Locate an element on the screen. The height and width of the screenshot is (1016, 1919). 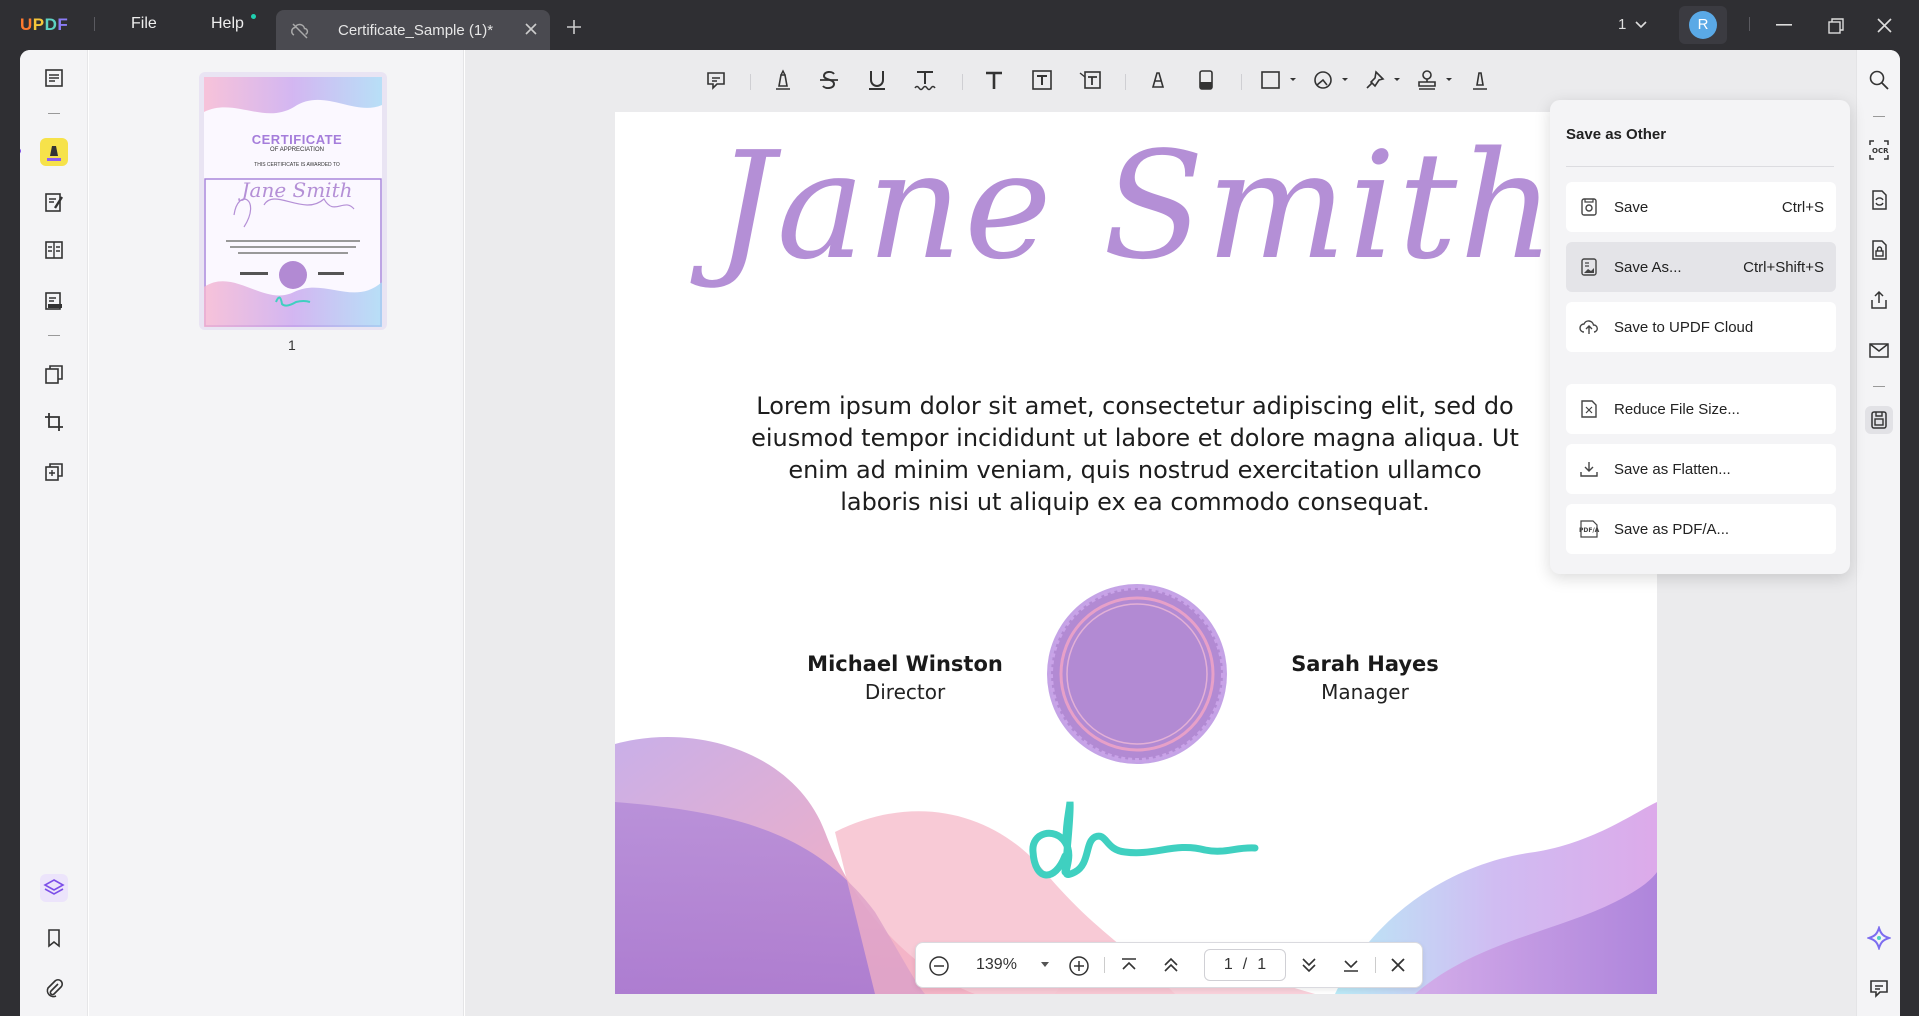
save-to-cloud-button: Save to UPDF Cloud is located at coordinates (1701, 327).